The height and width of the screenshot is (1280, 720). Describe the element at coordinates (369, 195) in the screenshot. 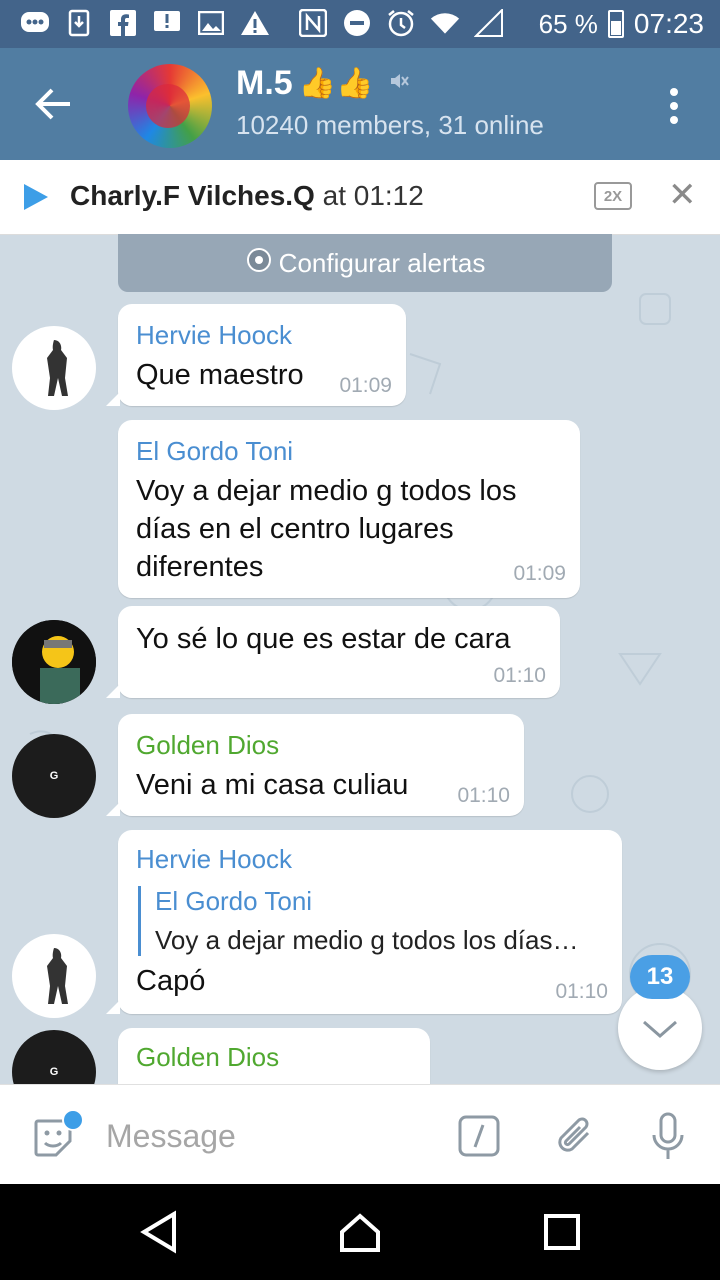

I see `player-time: at 01:12` at that location.